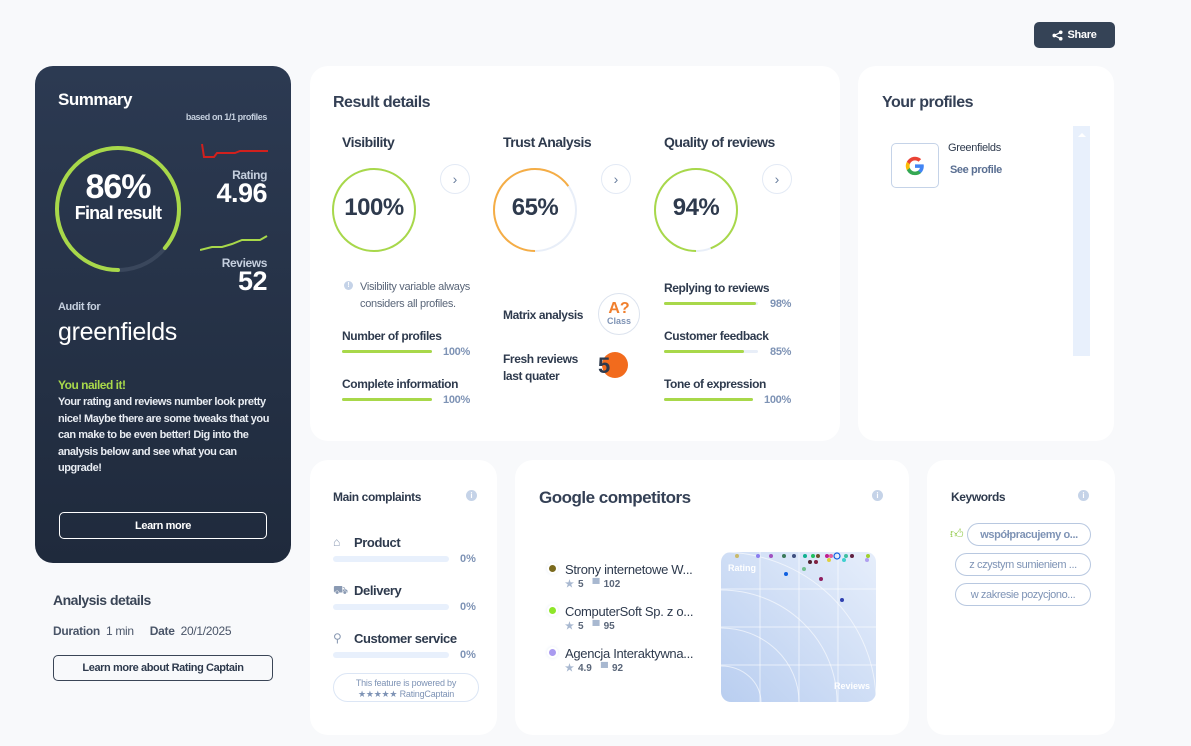 This screenshot has width=1191, height=746. What do you see at coordinates (226, 117) in the screenshot?
I see `based-on-text: based on 1/1 profiles` at bounding box center [226, 117].